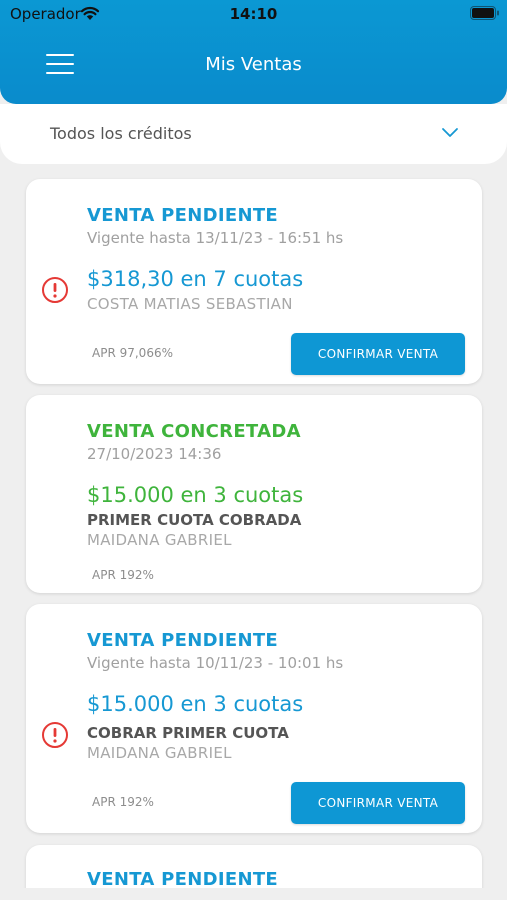 This screenshot has height=900, width=507. What do you see at coordinates (450, 132) in the screenshot?
I see `chevron-down-icon` at bounding box center [450, 132].